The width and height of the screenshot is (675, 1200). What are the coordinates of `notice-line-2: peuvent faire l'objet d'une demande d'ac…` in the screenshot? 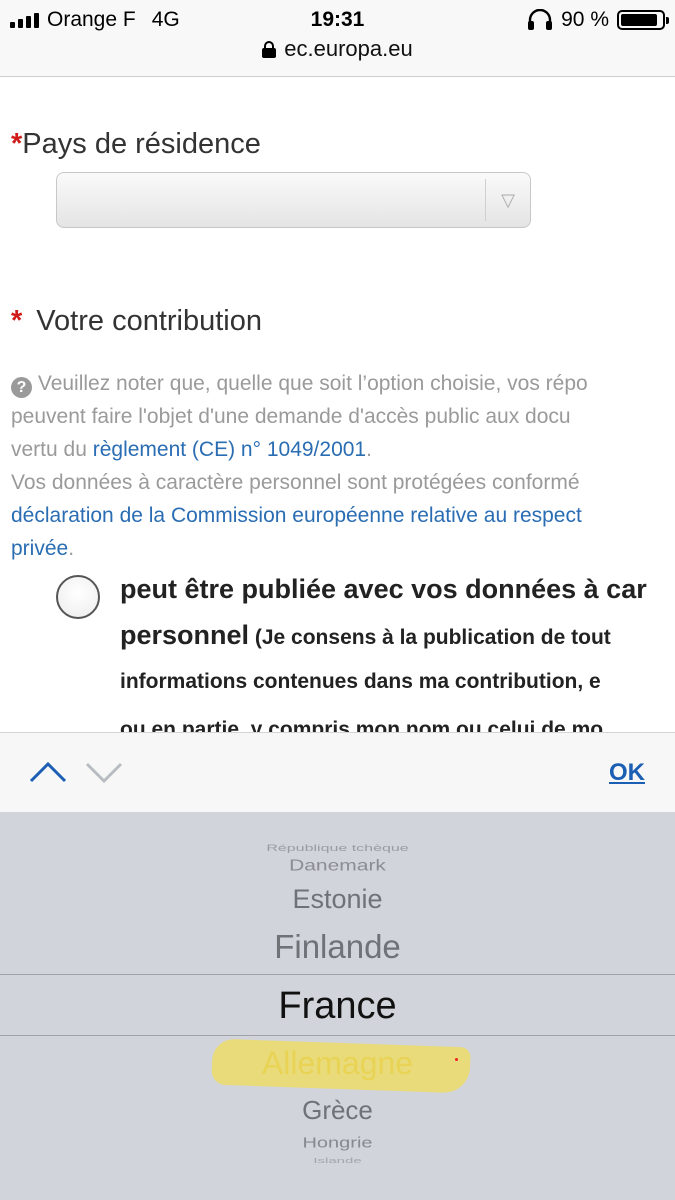 It's located at (291, 416).